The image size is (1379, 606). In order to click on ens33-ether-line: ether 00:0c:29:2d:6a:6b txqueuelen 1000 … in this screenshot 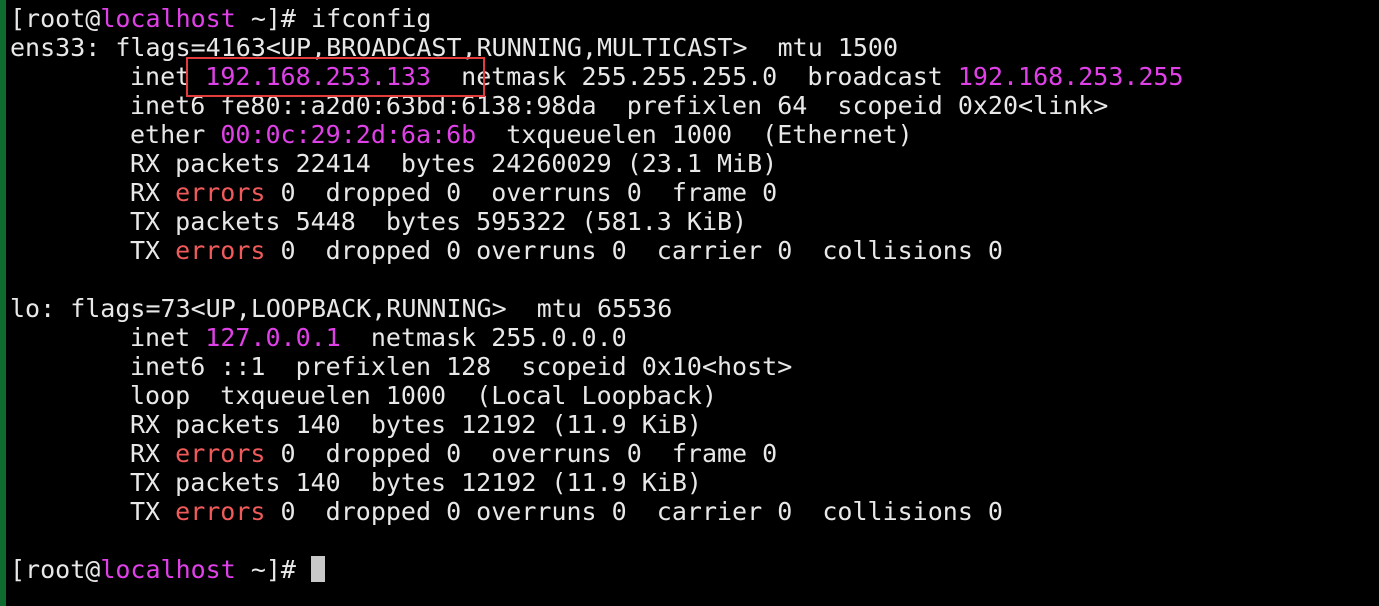, I will do `click(521, 134)`.